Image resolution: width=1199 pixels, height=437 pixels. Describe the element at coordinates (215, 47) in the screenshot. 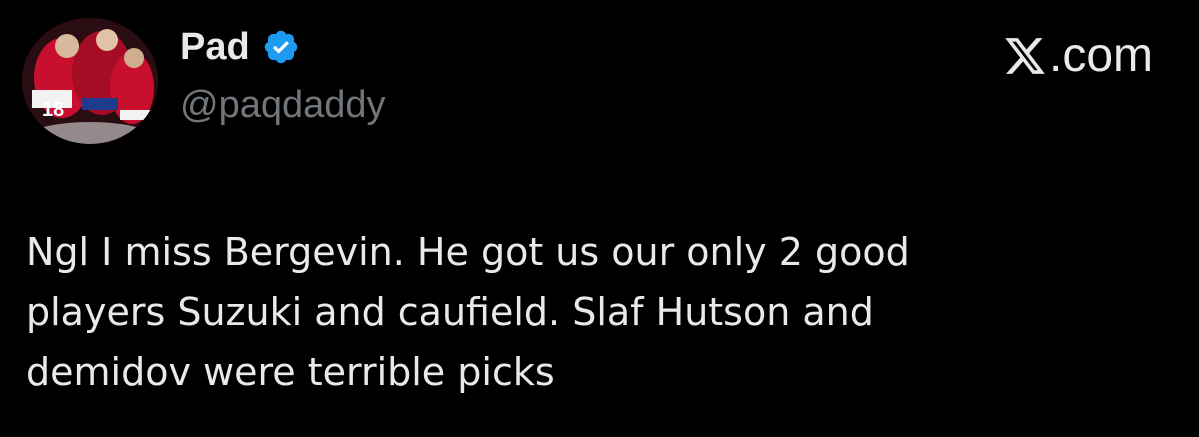

I see `author-display-name: Pad` at that location.